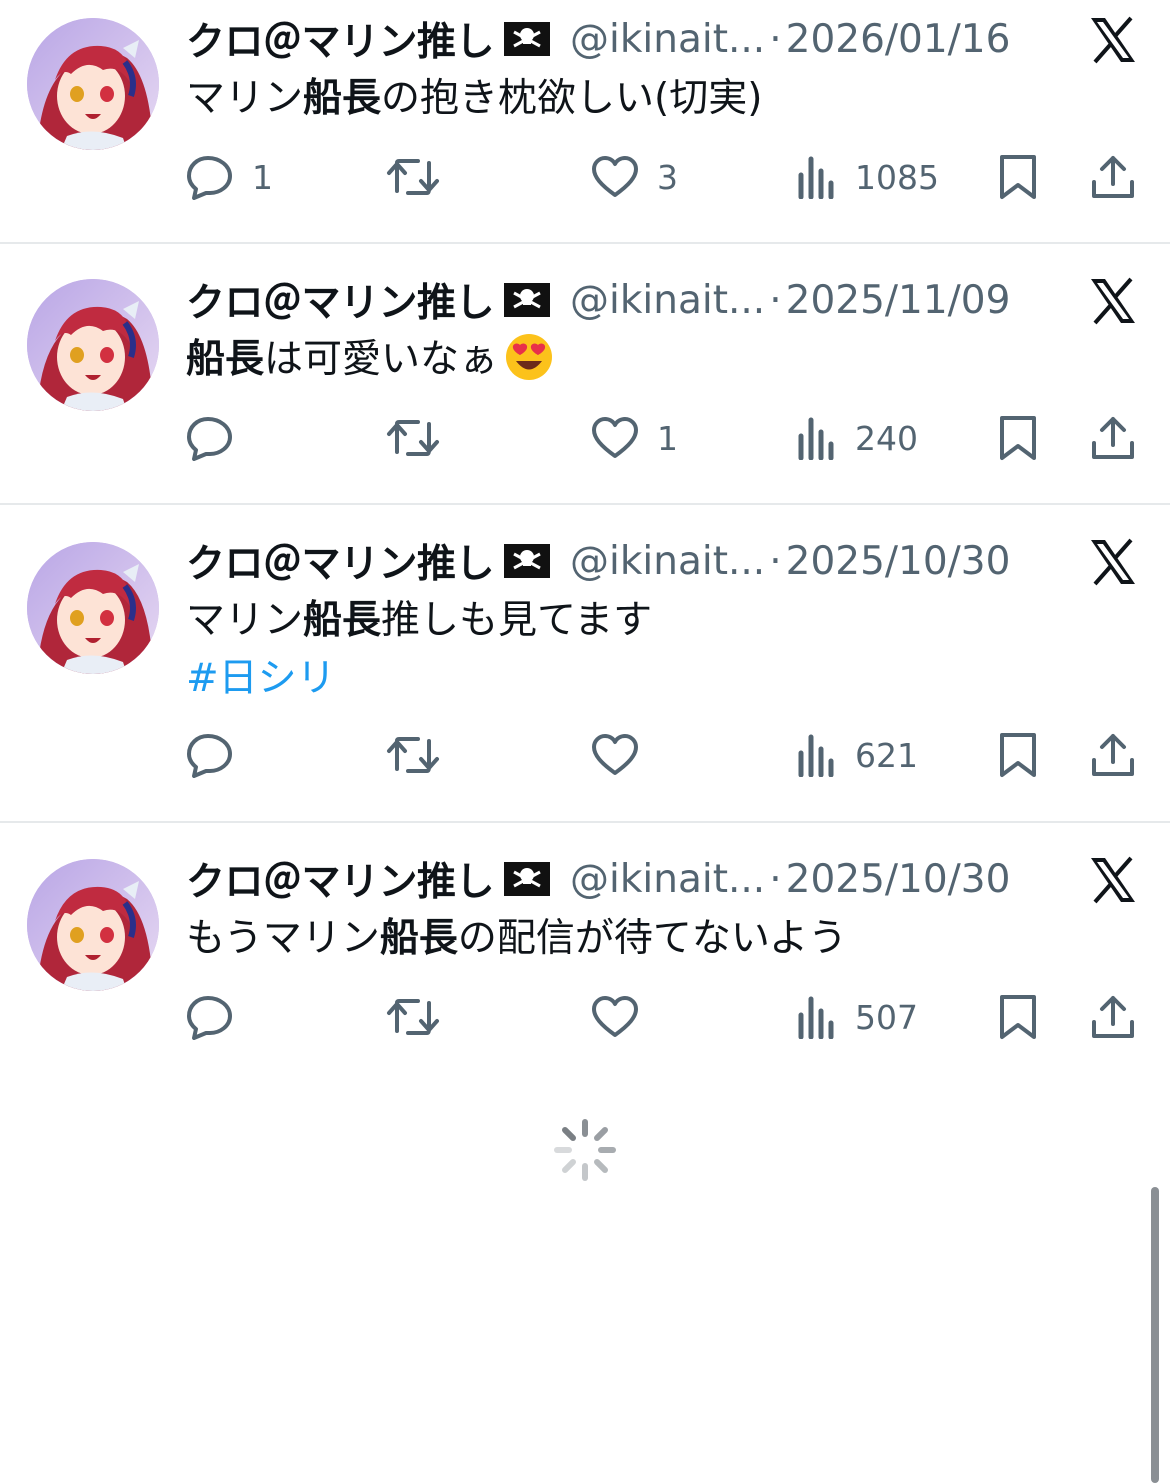  Describe the element at coordinates (262, 177) in the screenshot. I see `reply-count: 1` at that location.